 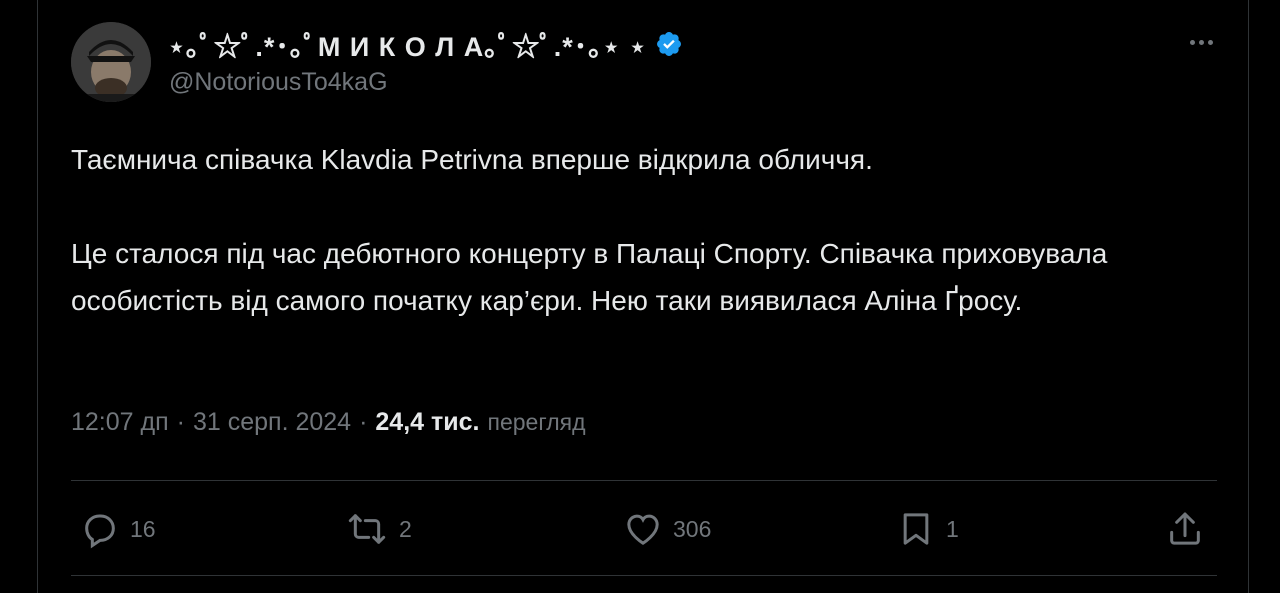 What do you see at coordinates (100, 531) in the screenshot?
I see `reply-icon` at bounding box center [100, 531].